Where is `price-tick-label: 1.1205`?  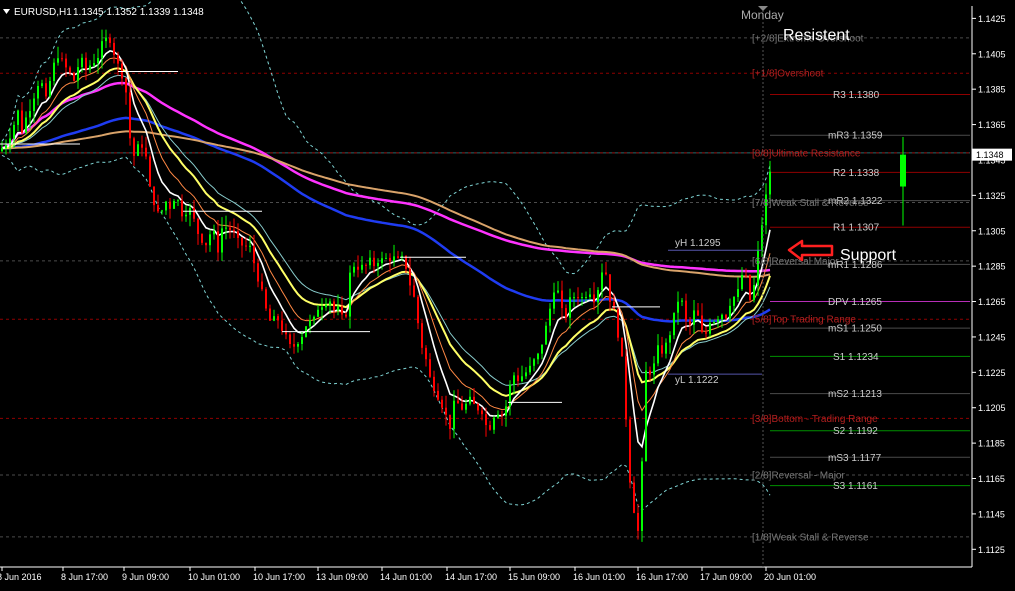 price-tick-label: 1.1205 is located at coordinates (992, 408).